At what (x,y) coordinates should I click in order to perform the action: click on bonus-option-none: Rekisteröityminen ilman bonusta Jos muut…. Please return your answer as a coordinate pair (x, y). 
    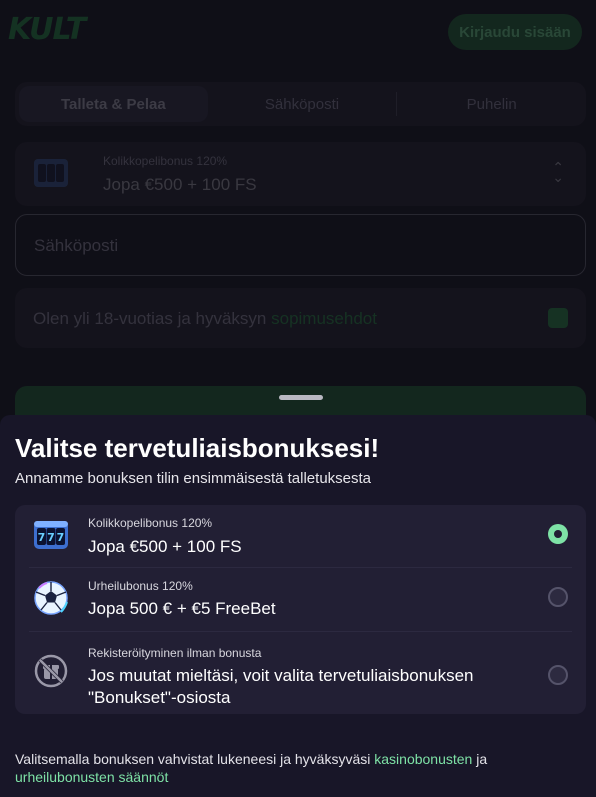
    Looking at the image, I should click on (300, 673).